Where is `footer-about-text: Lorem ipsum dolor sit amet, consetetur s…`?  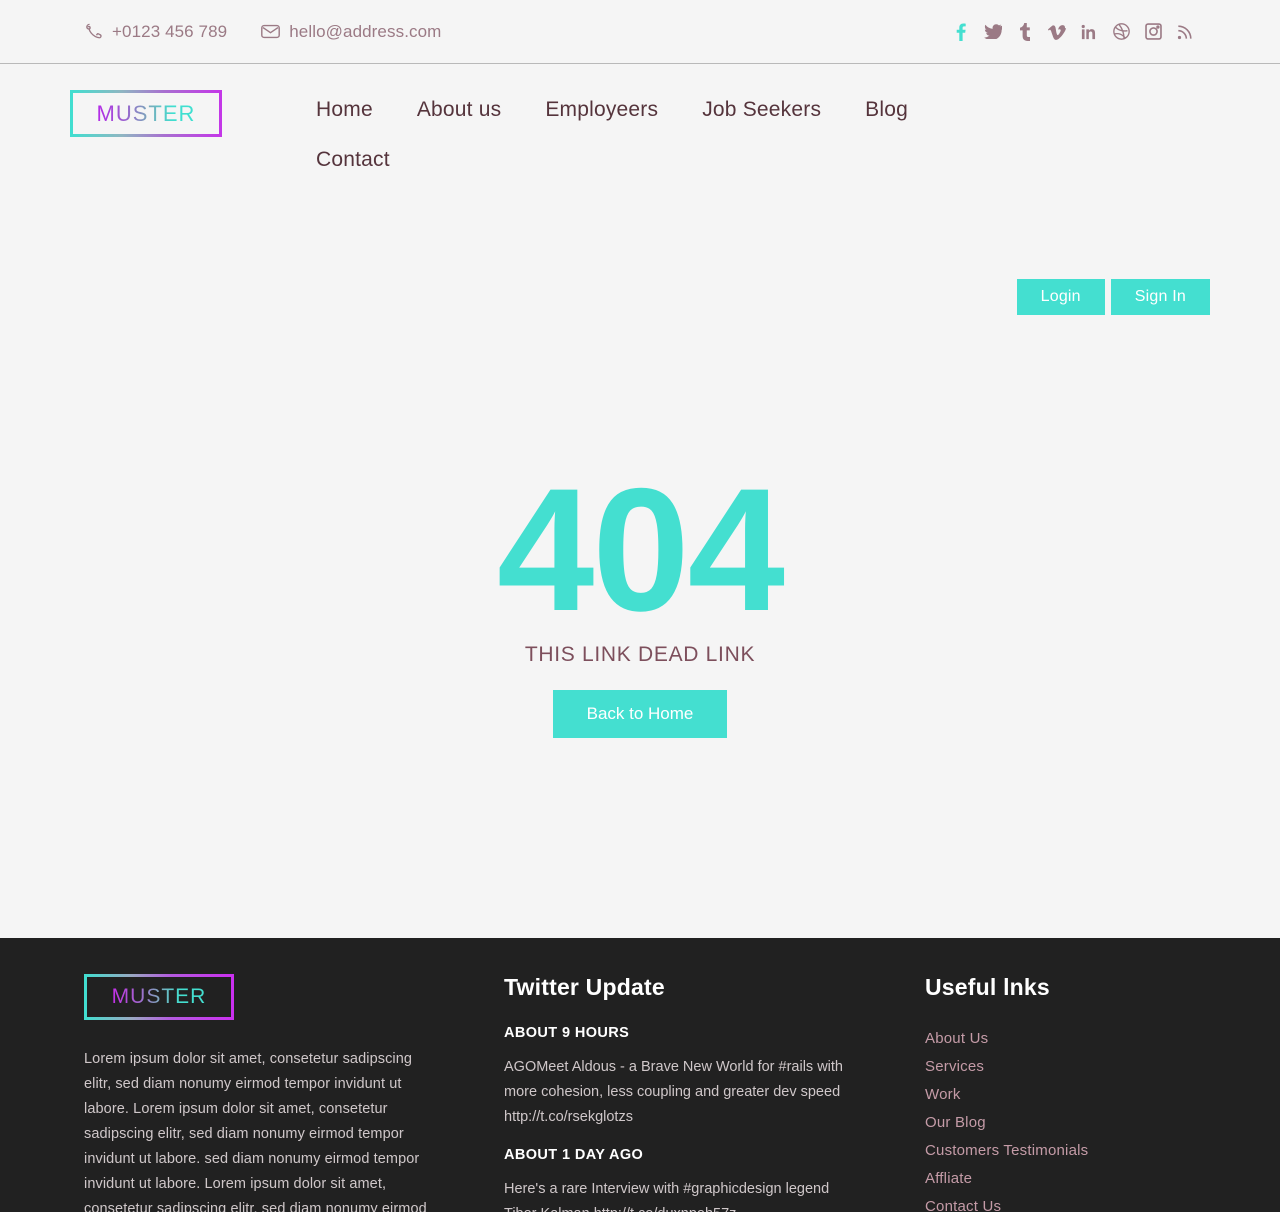 footer-about-text: Lorem ipsum dolor sit amet, consetetur s… is located at coordinates (255, 1131).